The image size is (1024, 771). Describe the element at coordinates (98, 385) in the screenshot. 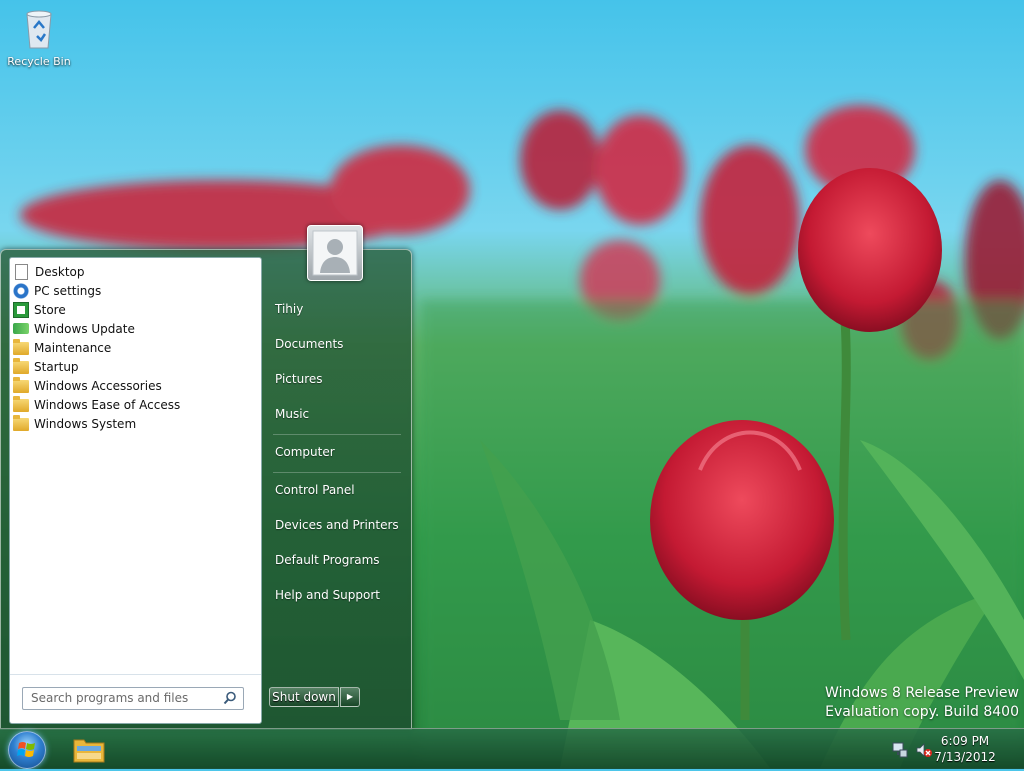

I see `program-label: Windows Accessories` at that location.